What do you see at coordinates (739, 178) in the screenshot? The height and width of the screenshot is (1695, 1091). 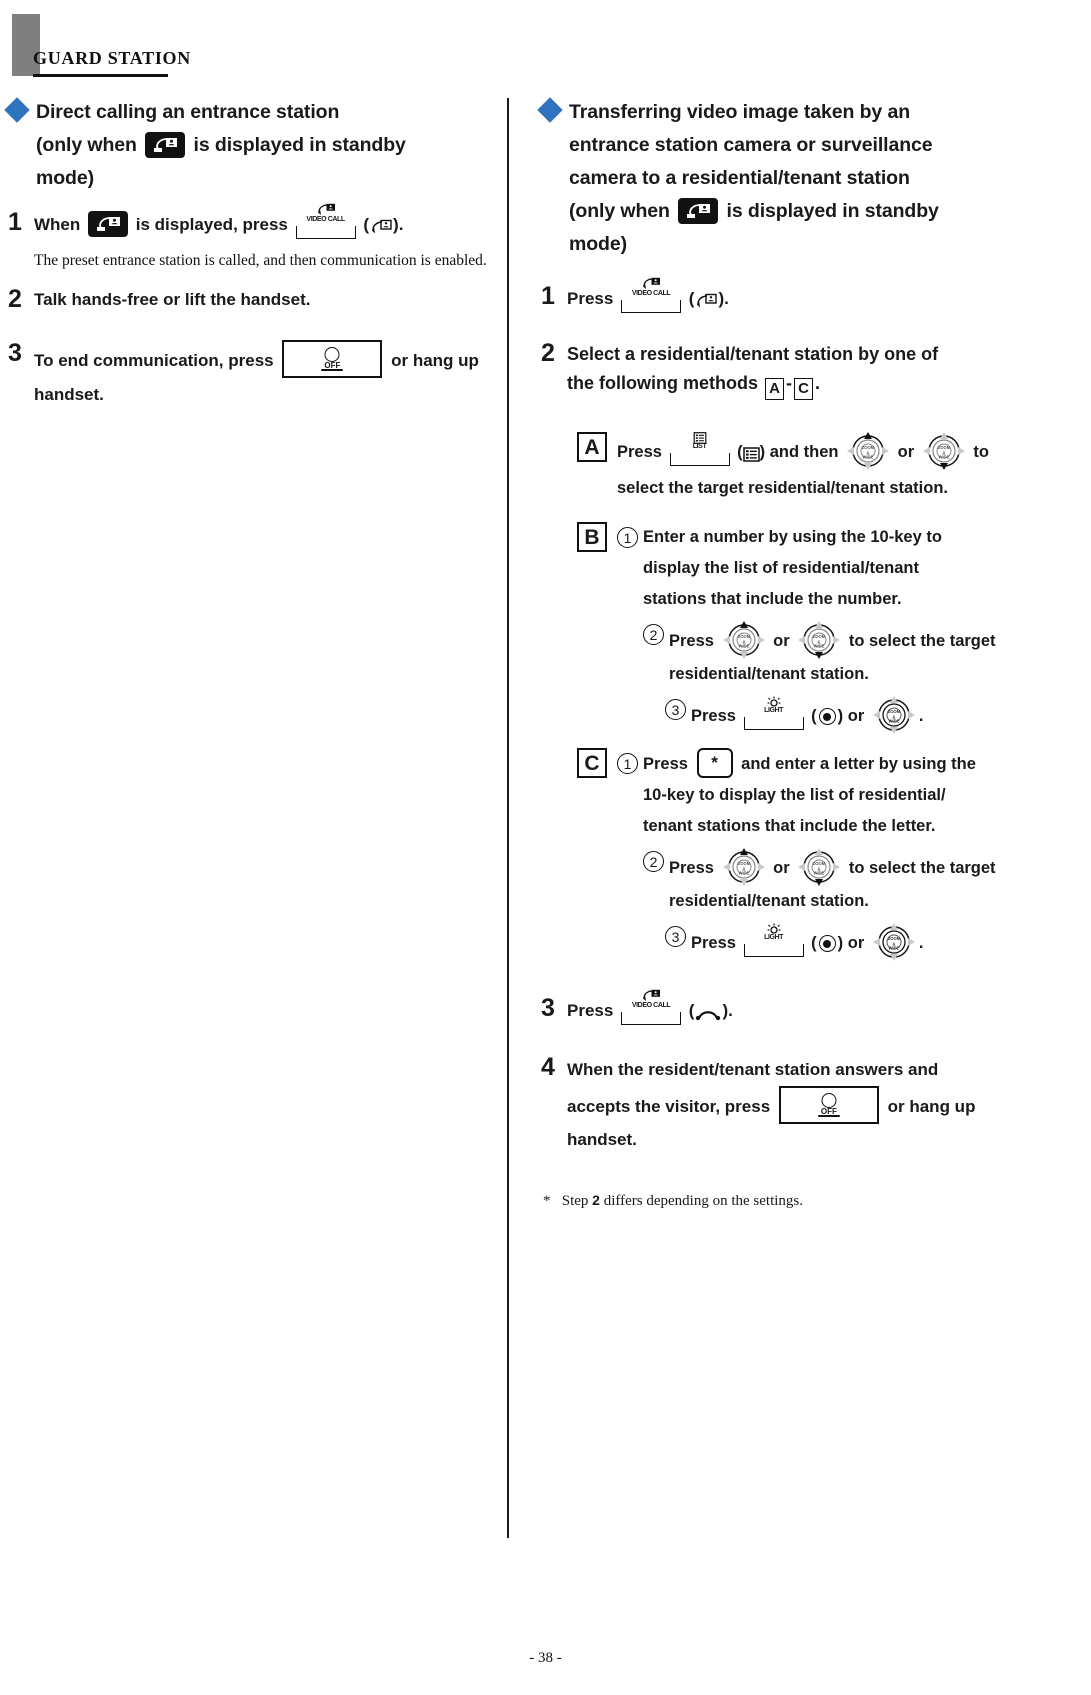 I see `right-heading-line3: camera to a residential/tenant station` at bounding box center [739, 178].